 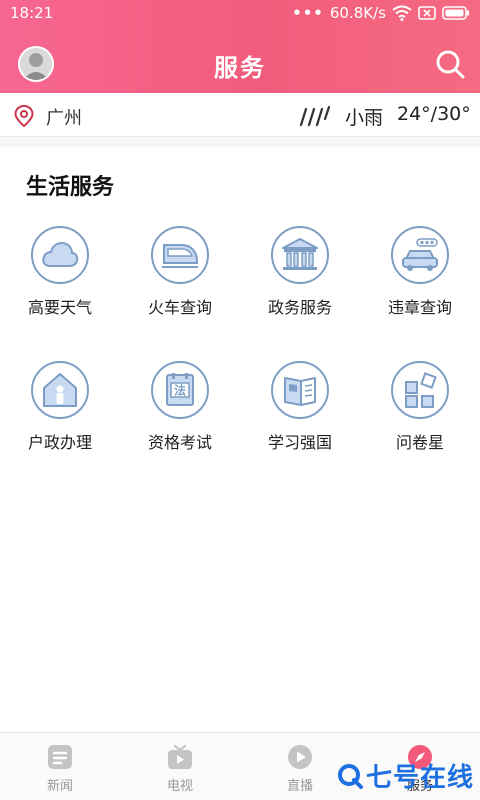 What do you see at coordinates (70, 187) in the screenshot?
I see `section-title: 生活服务` at bounding box center [70, 187].